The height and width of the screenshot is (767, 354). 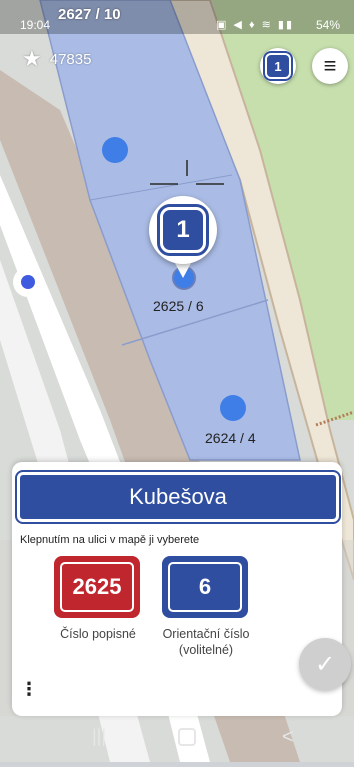 What do you see at coordinates (89, 14) in the screenshot?
I see `map-house-label-top: 2627 / 10` at bounding box center [89, 14].